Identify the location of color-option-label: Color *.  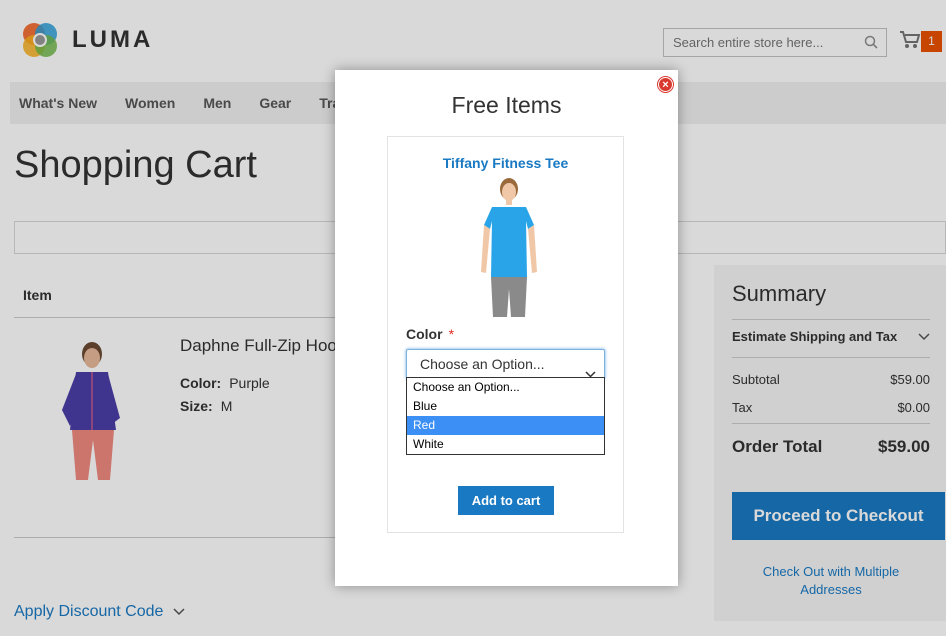
(430, 334).